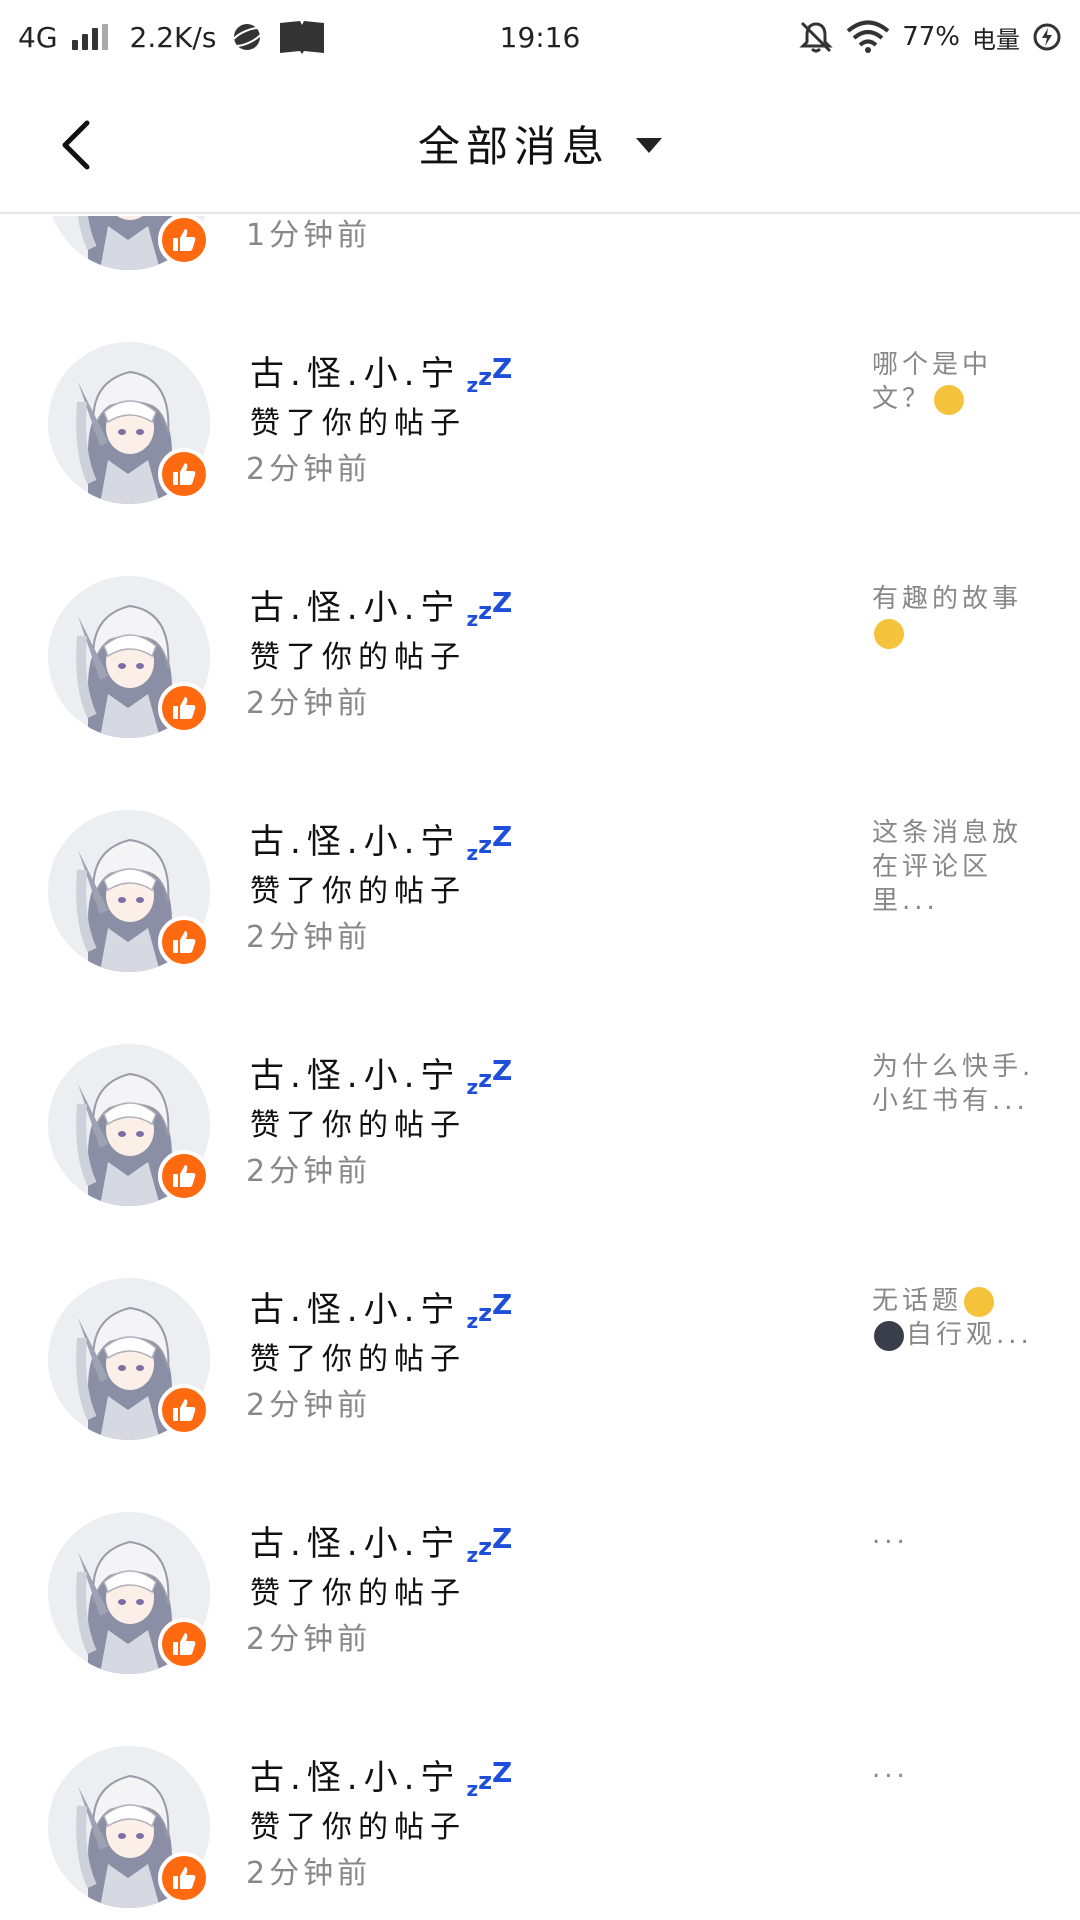 The height and width of the screenshot is (1920, 1080). I want to click on zipper-mouth-face-emoji-icon, so click(979, 1301).